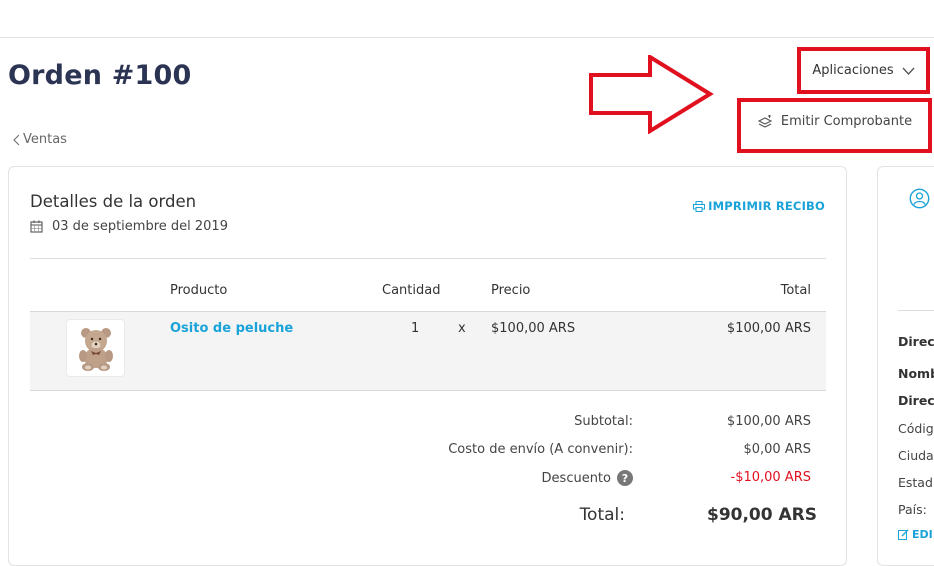  What do you see at coordinates (533, 328) in the screenshot?
I see `item-price: $100,00 ARS` at bounding box center [533, 328].